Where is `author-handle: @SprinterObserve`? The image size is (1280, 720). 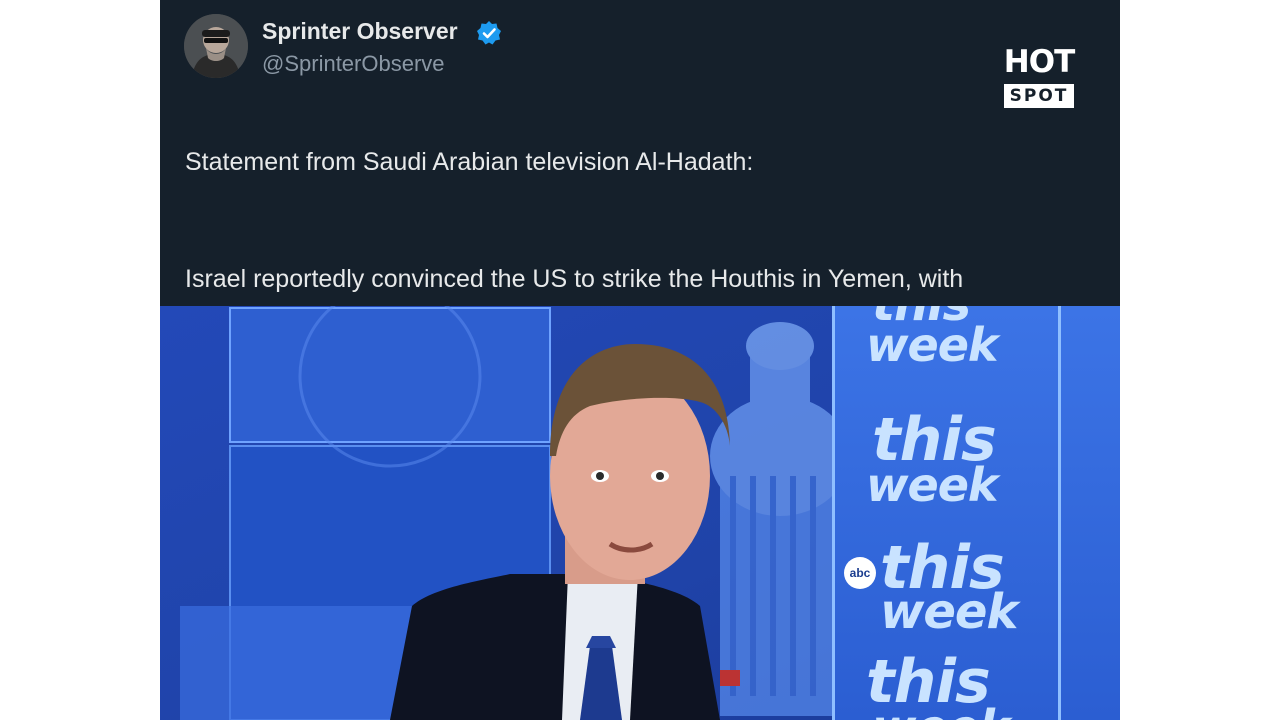
author-handle: @SprinterObserve is located at coordinates (353, 64).